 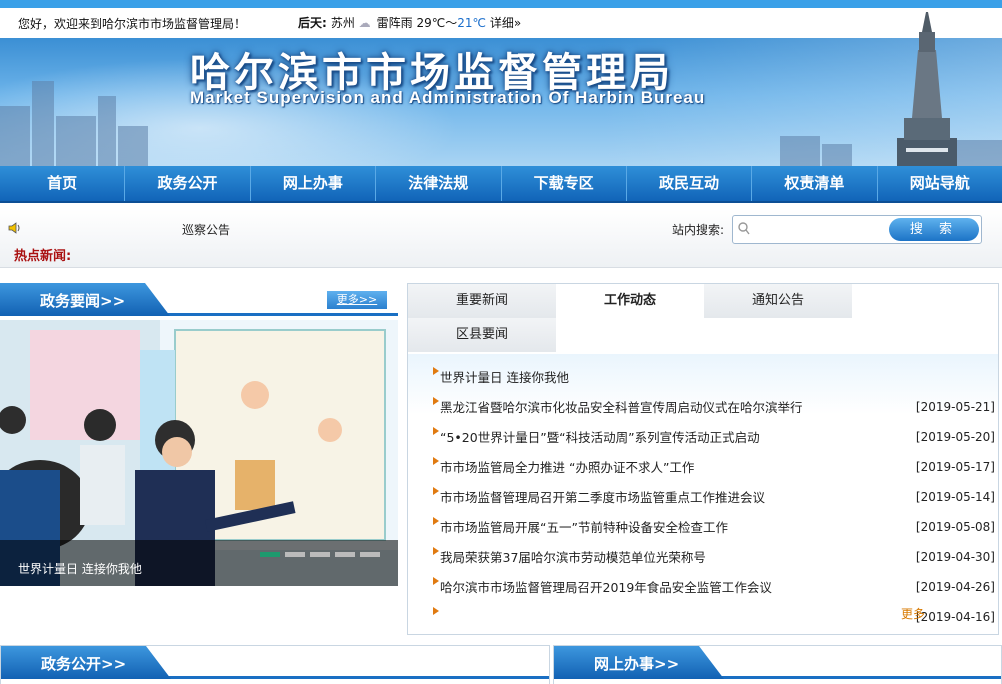 What do you see at coordinates (482, 301) in the screenshot?
I see `tab-important-news: 重要新闻` at bounding box center [482, 301].